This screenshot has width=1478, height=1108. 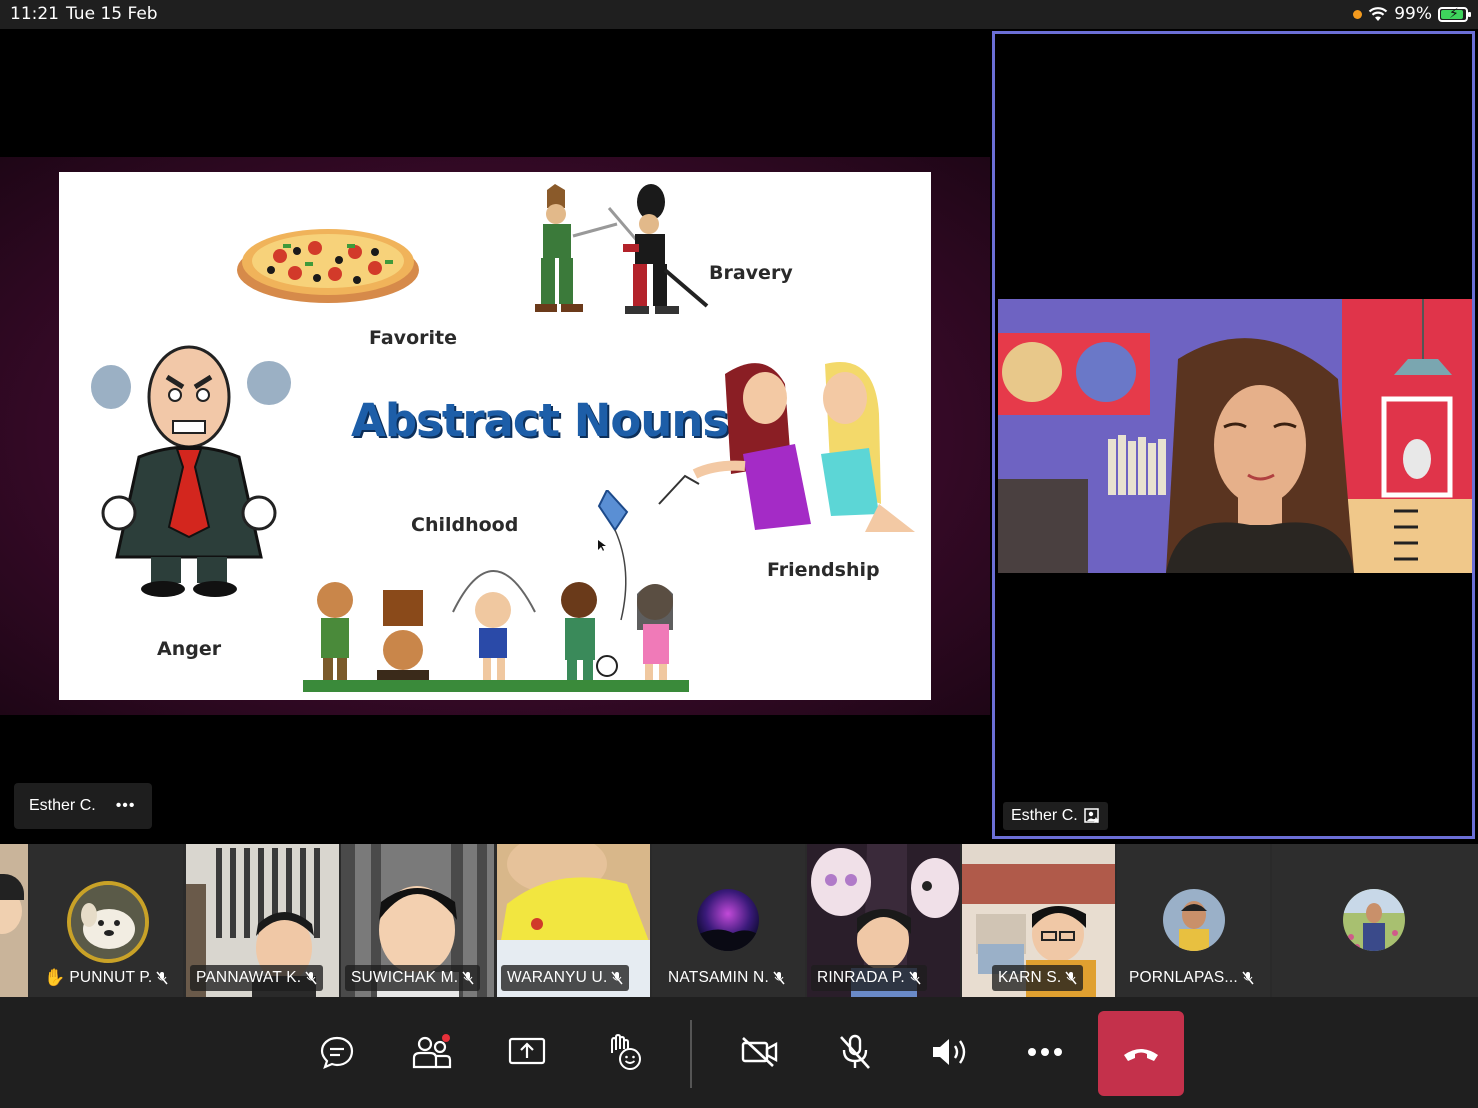 I want to click on participant-tile-rinrada: RINRADA P., so click(x=883, y=920).